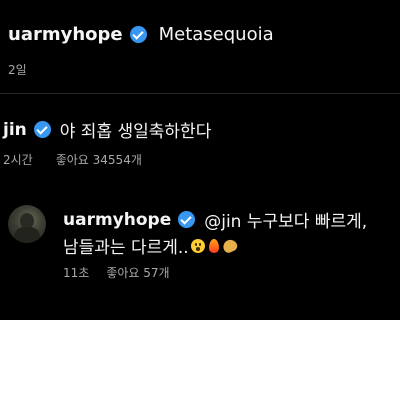  Describe the element at coordinates (126, 248) in the screenshot. I see `reply-text-line2: 남들과는 다르게..` at that location.